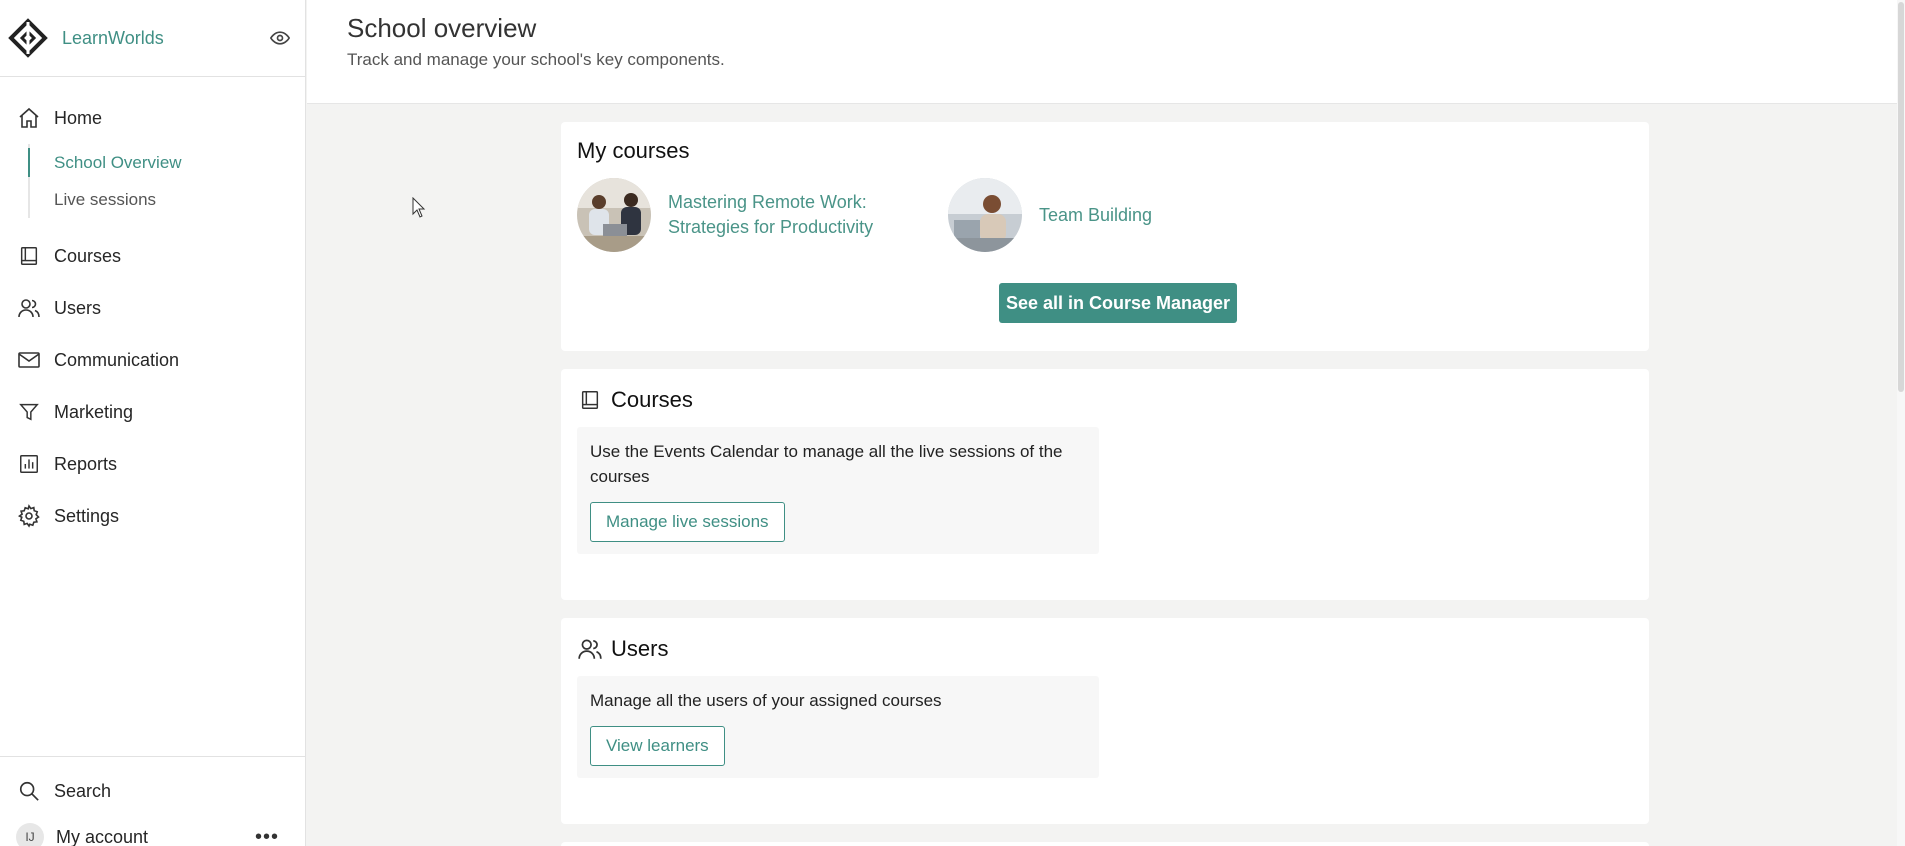 The width and height of the screenshot is (1905, 846). I want to click on nav-courses: Courses, so click(152, 256).